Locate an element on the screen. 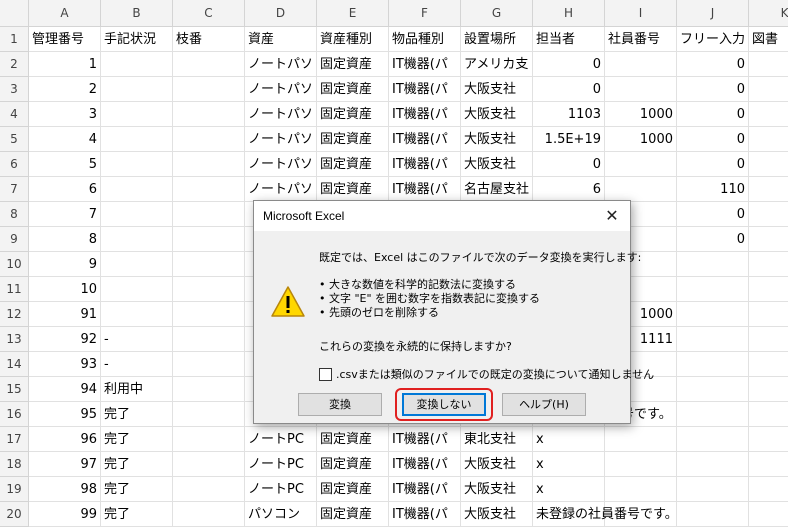 The width and height of the screenshot is (788, 529). cell-c18 is located at coordinates (209, 464).